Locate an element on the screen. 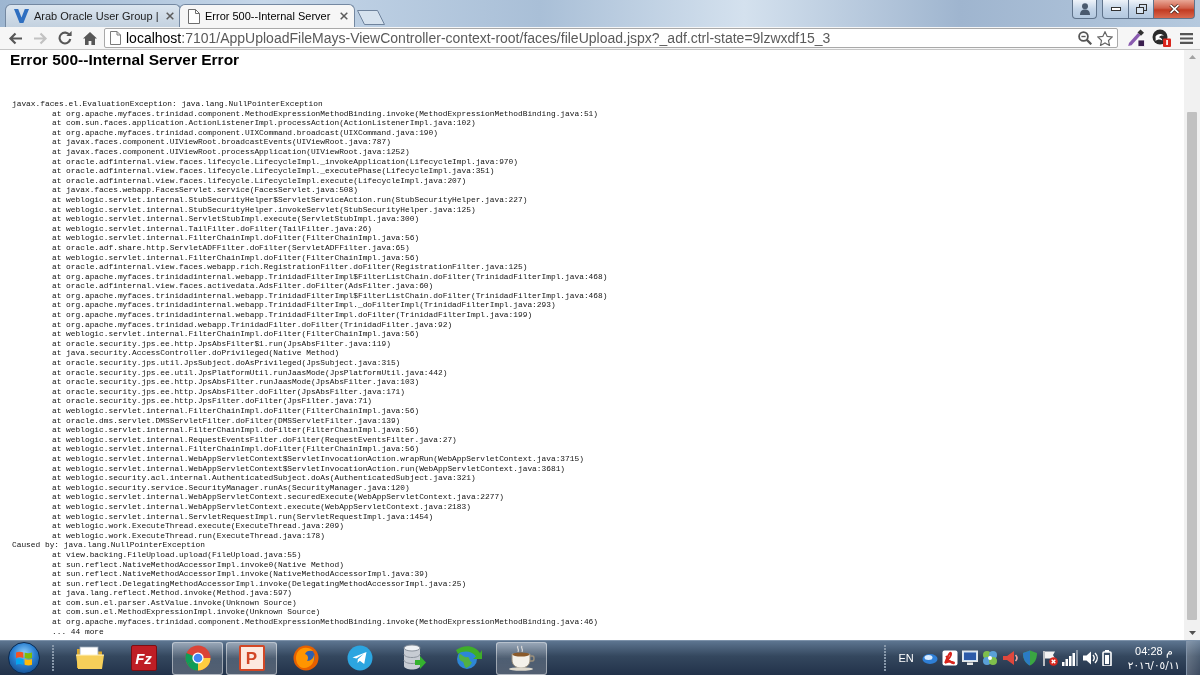 The width and height of the screenshot is (1200, 675). swirl-icon is located at coordinates (949, 658).